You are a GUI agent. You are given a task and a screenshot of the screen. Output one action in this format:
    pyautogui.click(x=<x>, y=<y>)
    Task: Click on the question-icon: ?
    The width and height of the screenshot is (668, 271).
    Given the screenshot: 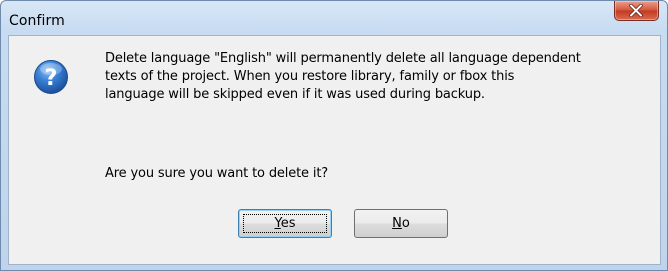 What is the action you would take?
    pyautogui.click(x=51, y=77)
    